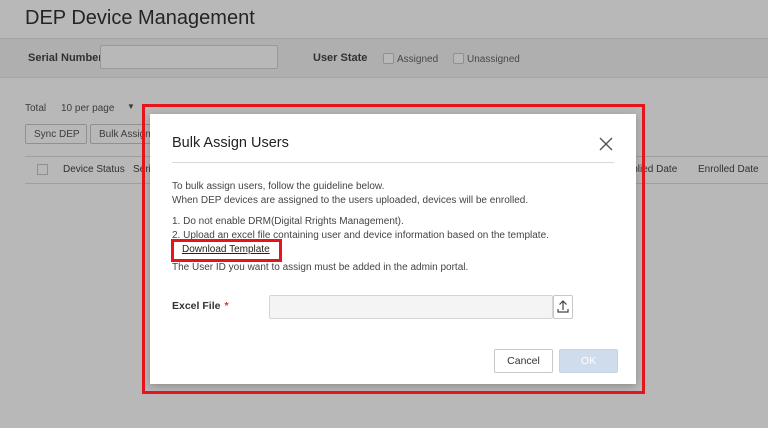  What do you see at coordinates (226, 250) in the screenshot?
I see `download-template-highlight-box` at bounding box center [226, 250].